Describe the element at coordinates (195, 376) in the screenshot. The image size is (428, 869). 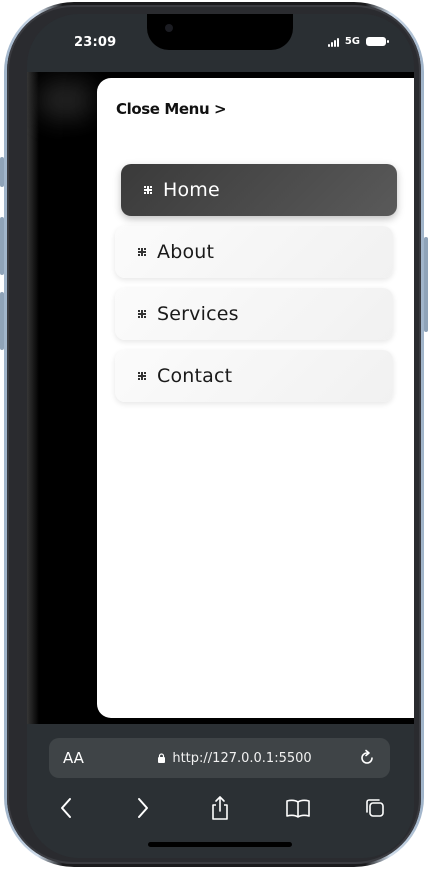
I see `menu-item-label: Contact` at that location.